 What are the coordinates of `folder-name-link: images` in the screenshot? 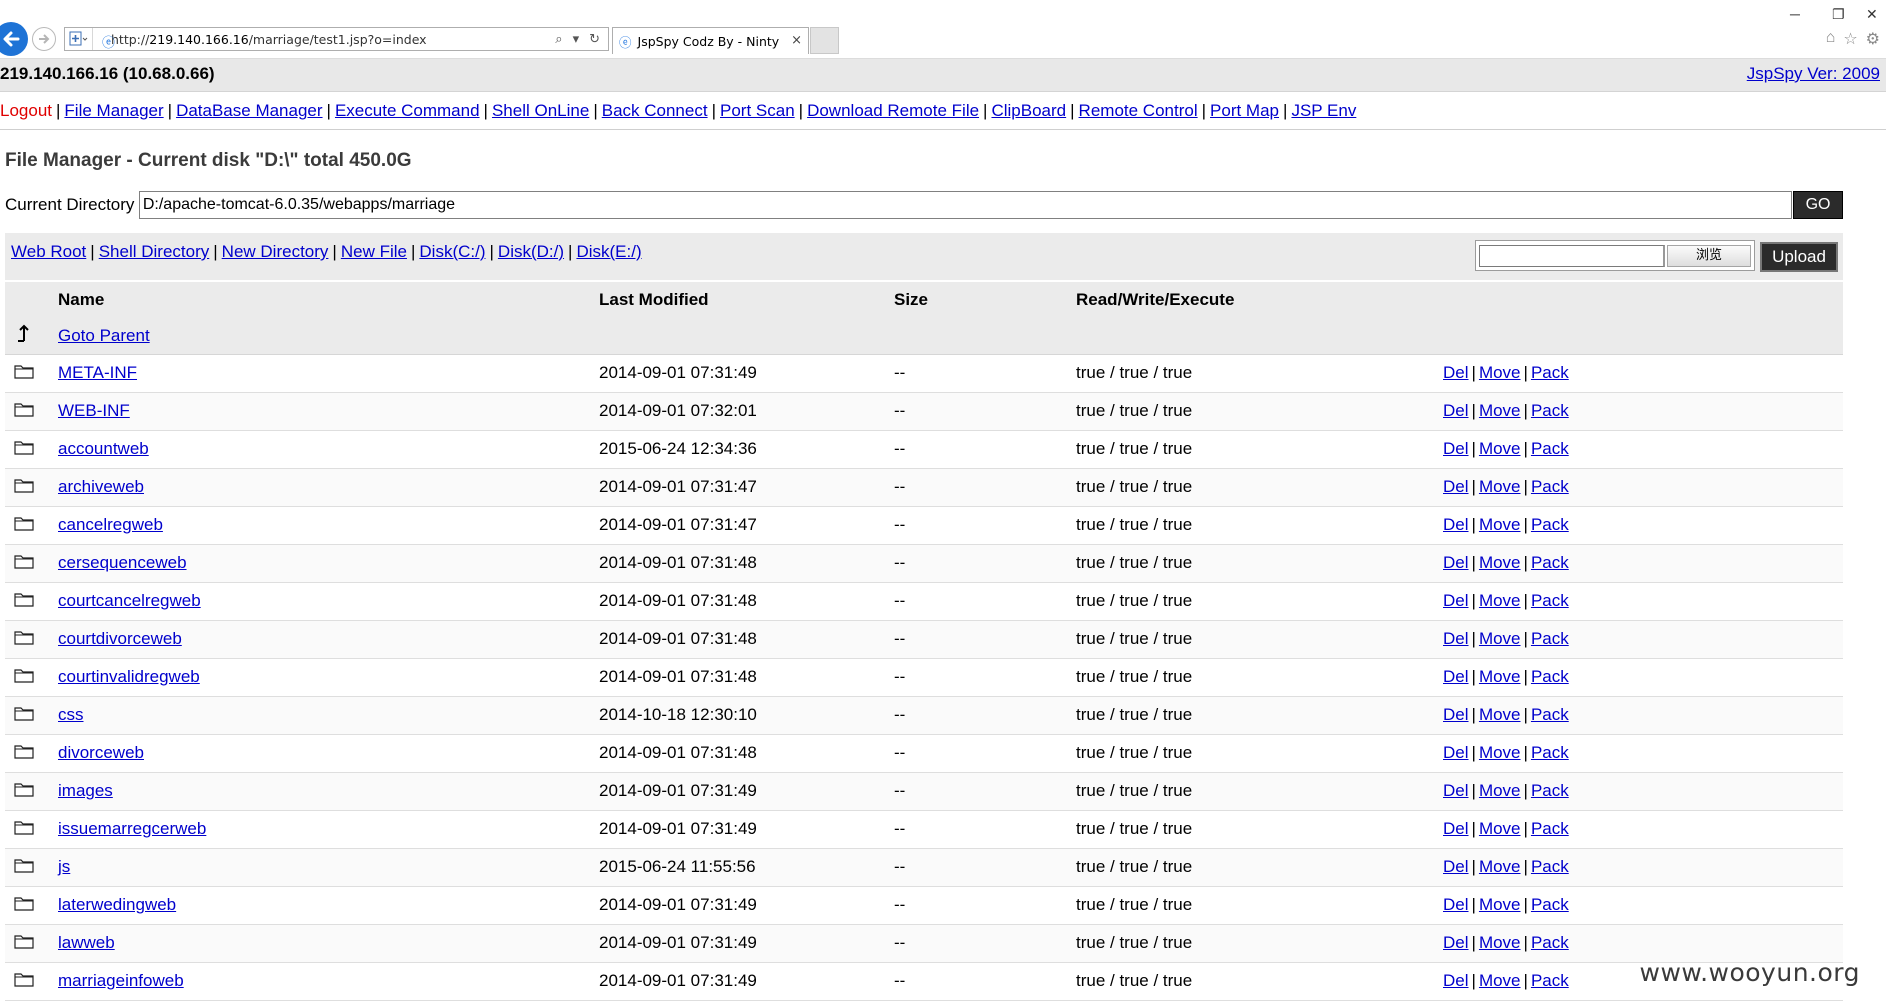 It's located at (85, 790).